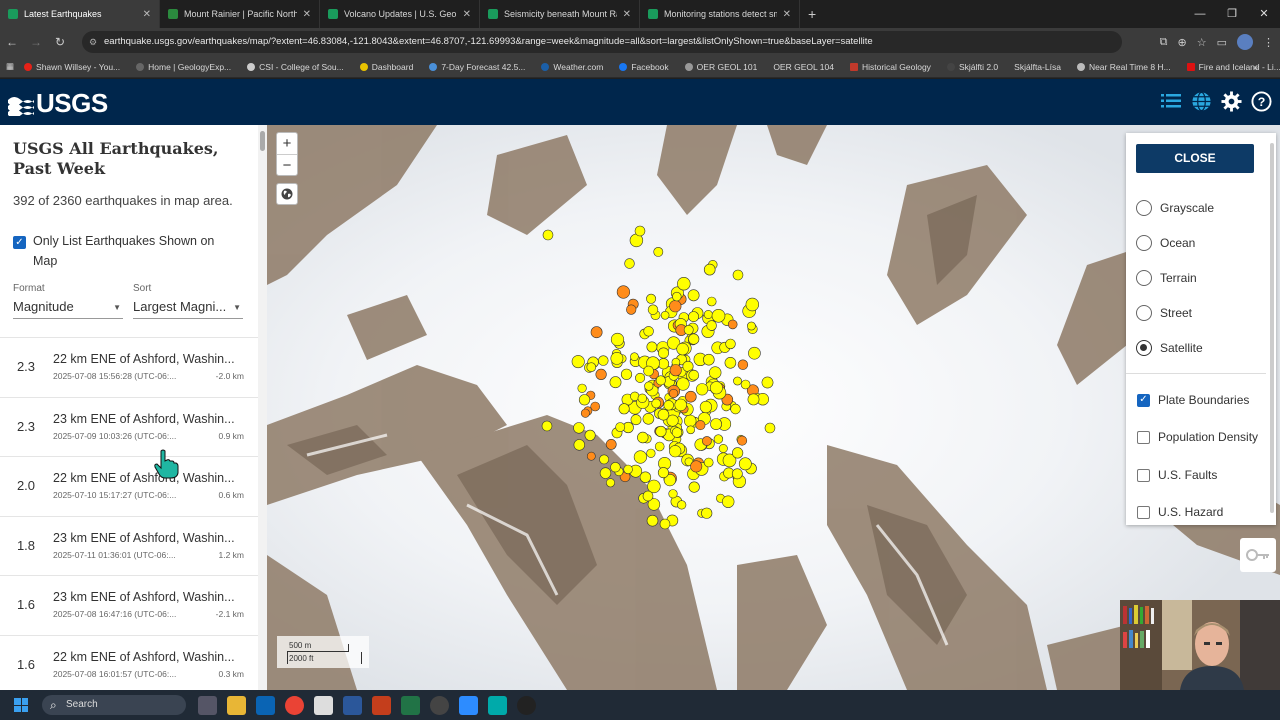 The image size is (1280, 720). I want to click on legend-button, so click(1258, 555).